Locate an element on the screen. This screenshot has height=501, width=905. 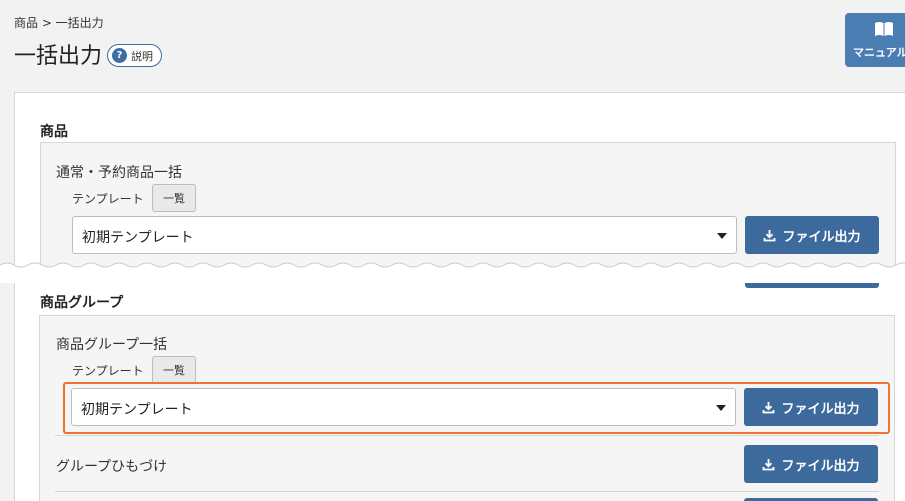
group-link-export-button: ファイル出力 is located at coordinates (811, 464).